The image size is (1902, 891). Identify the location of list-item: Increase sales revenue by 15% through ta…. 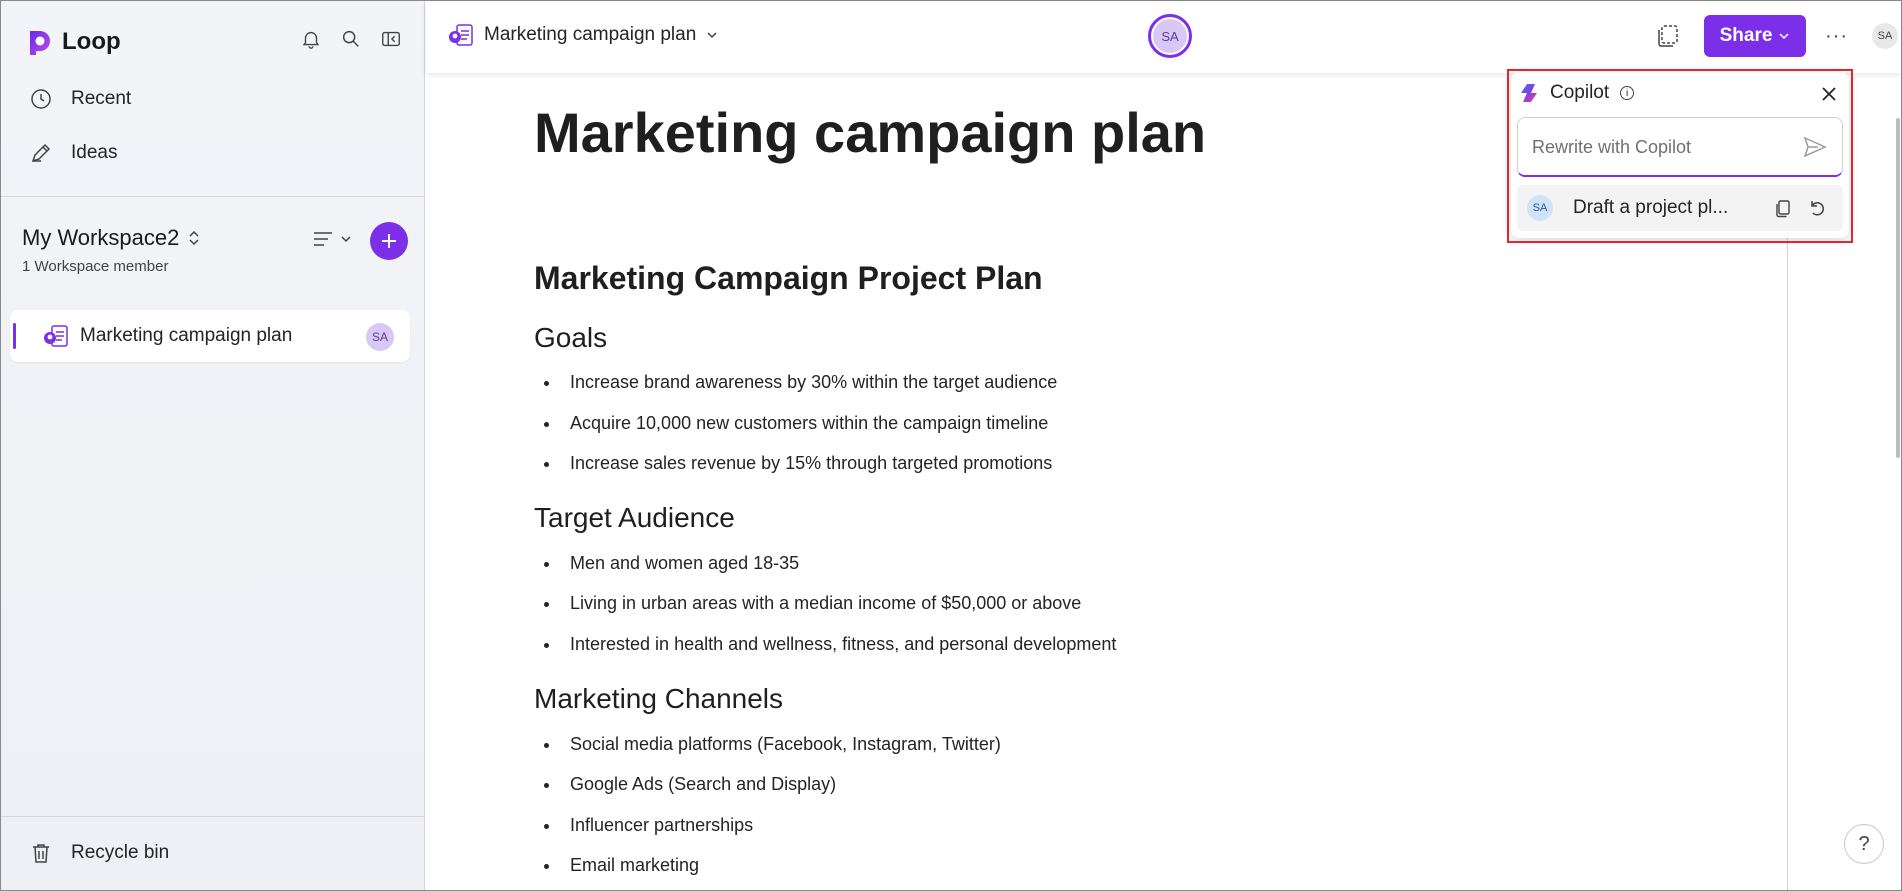
(797, 463).